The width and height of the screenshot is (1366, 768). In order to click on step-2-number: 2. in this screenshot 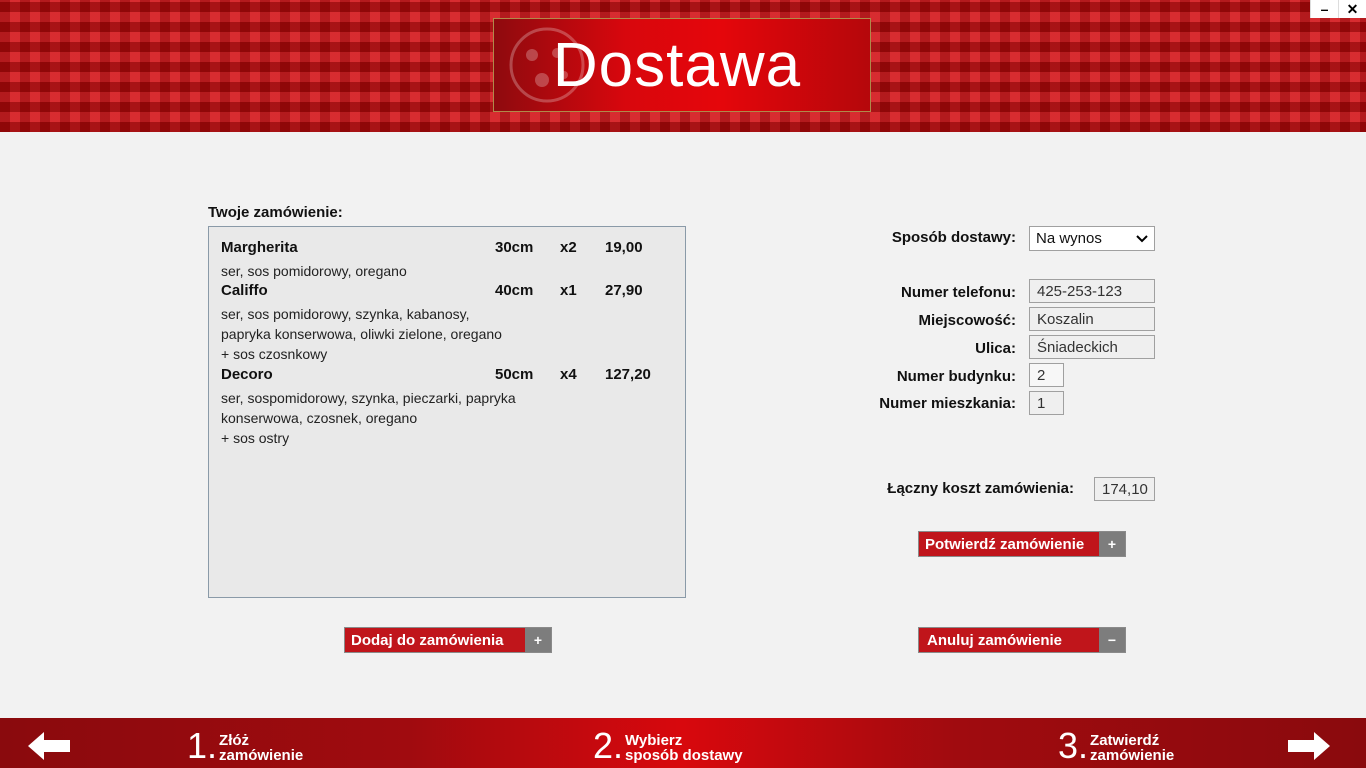, I will do `click(608, 745)`.